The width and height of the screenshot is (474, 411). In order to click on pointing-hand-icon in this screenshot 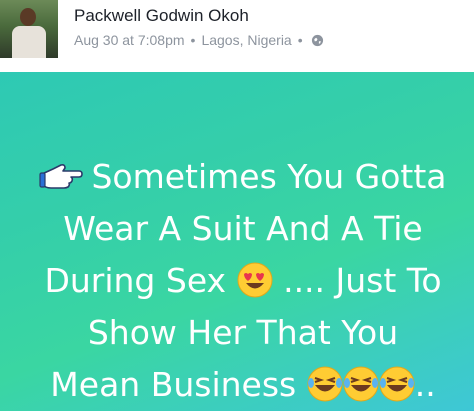, I will do `click(61, 176)`.